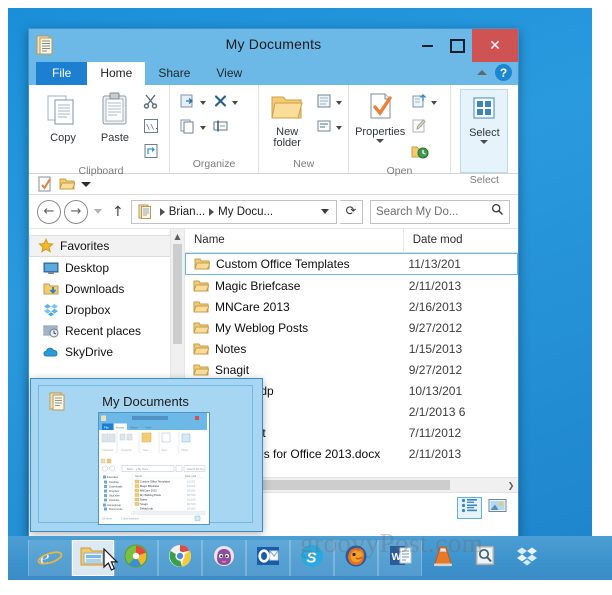 Image resolution: width=612 pixels, height=595 pixels. What do you see at coordinates (191, 486) in the screenshot?
I see `svg-text: 2/11/20` at bounding box center [191, 486].